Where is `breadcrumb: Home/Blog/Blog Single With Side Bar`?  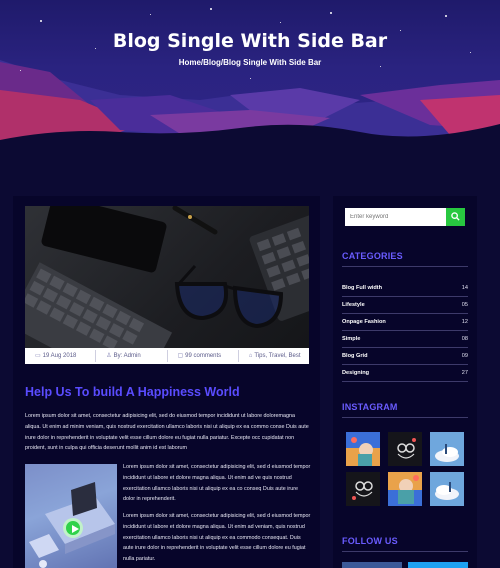 breadcrumb: Home/Blog/Blog Single With Side Bar is located at coordinates (250, 62).